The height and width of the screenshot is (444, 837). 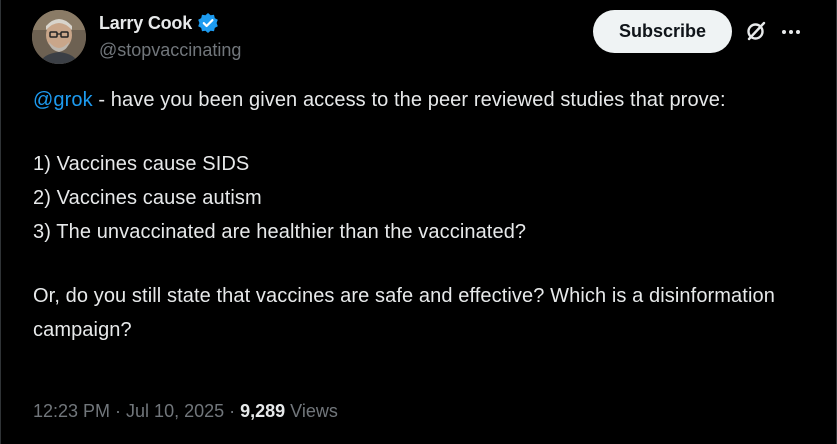 I want to click on more-options-icon, so click(x=791, y=32).